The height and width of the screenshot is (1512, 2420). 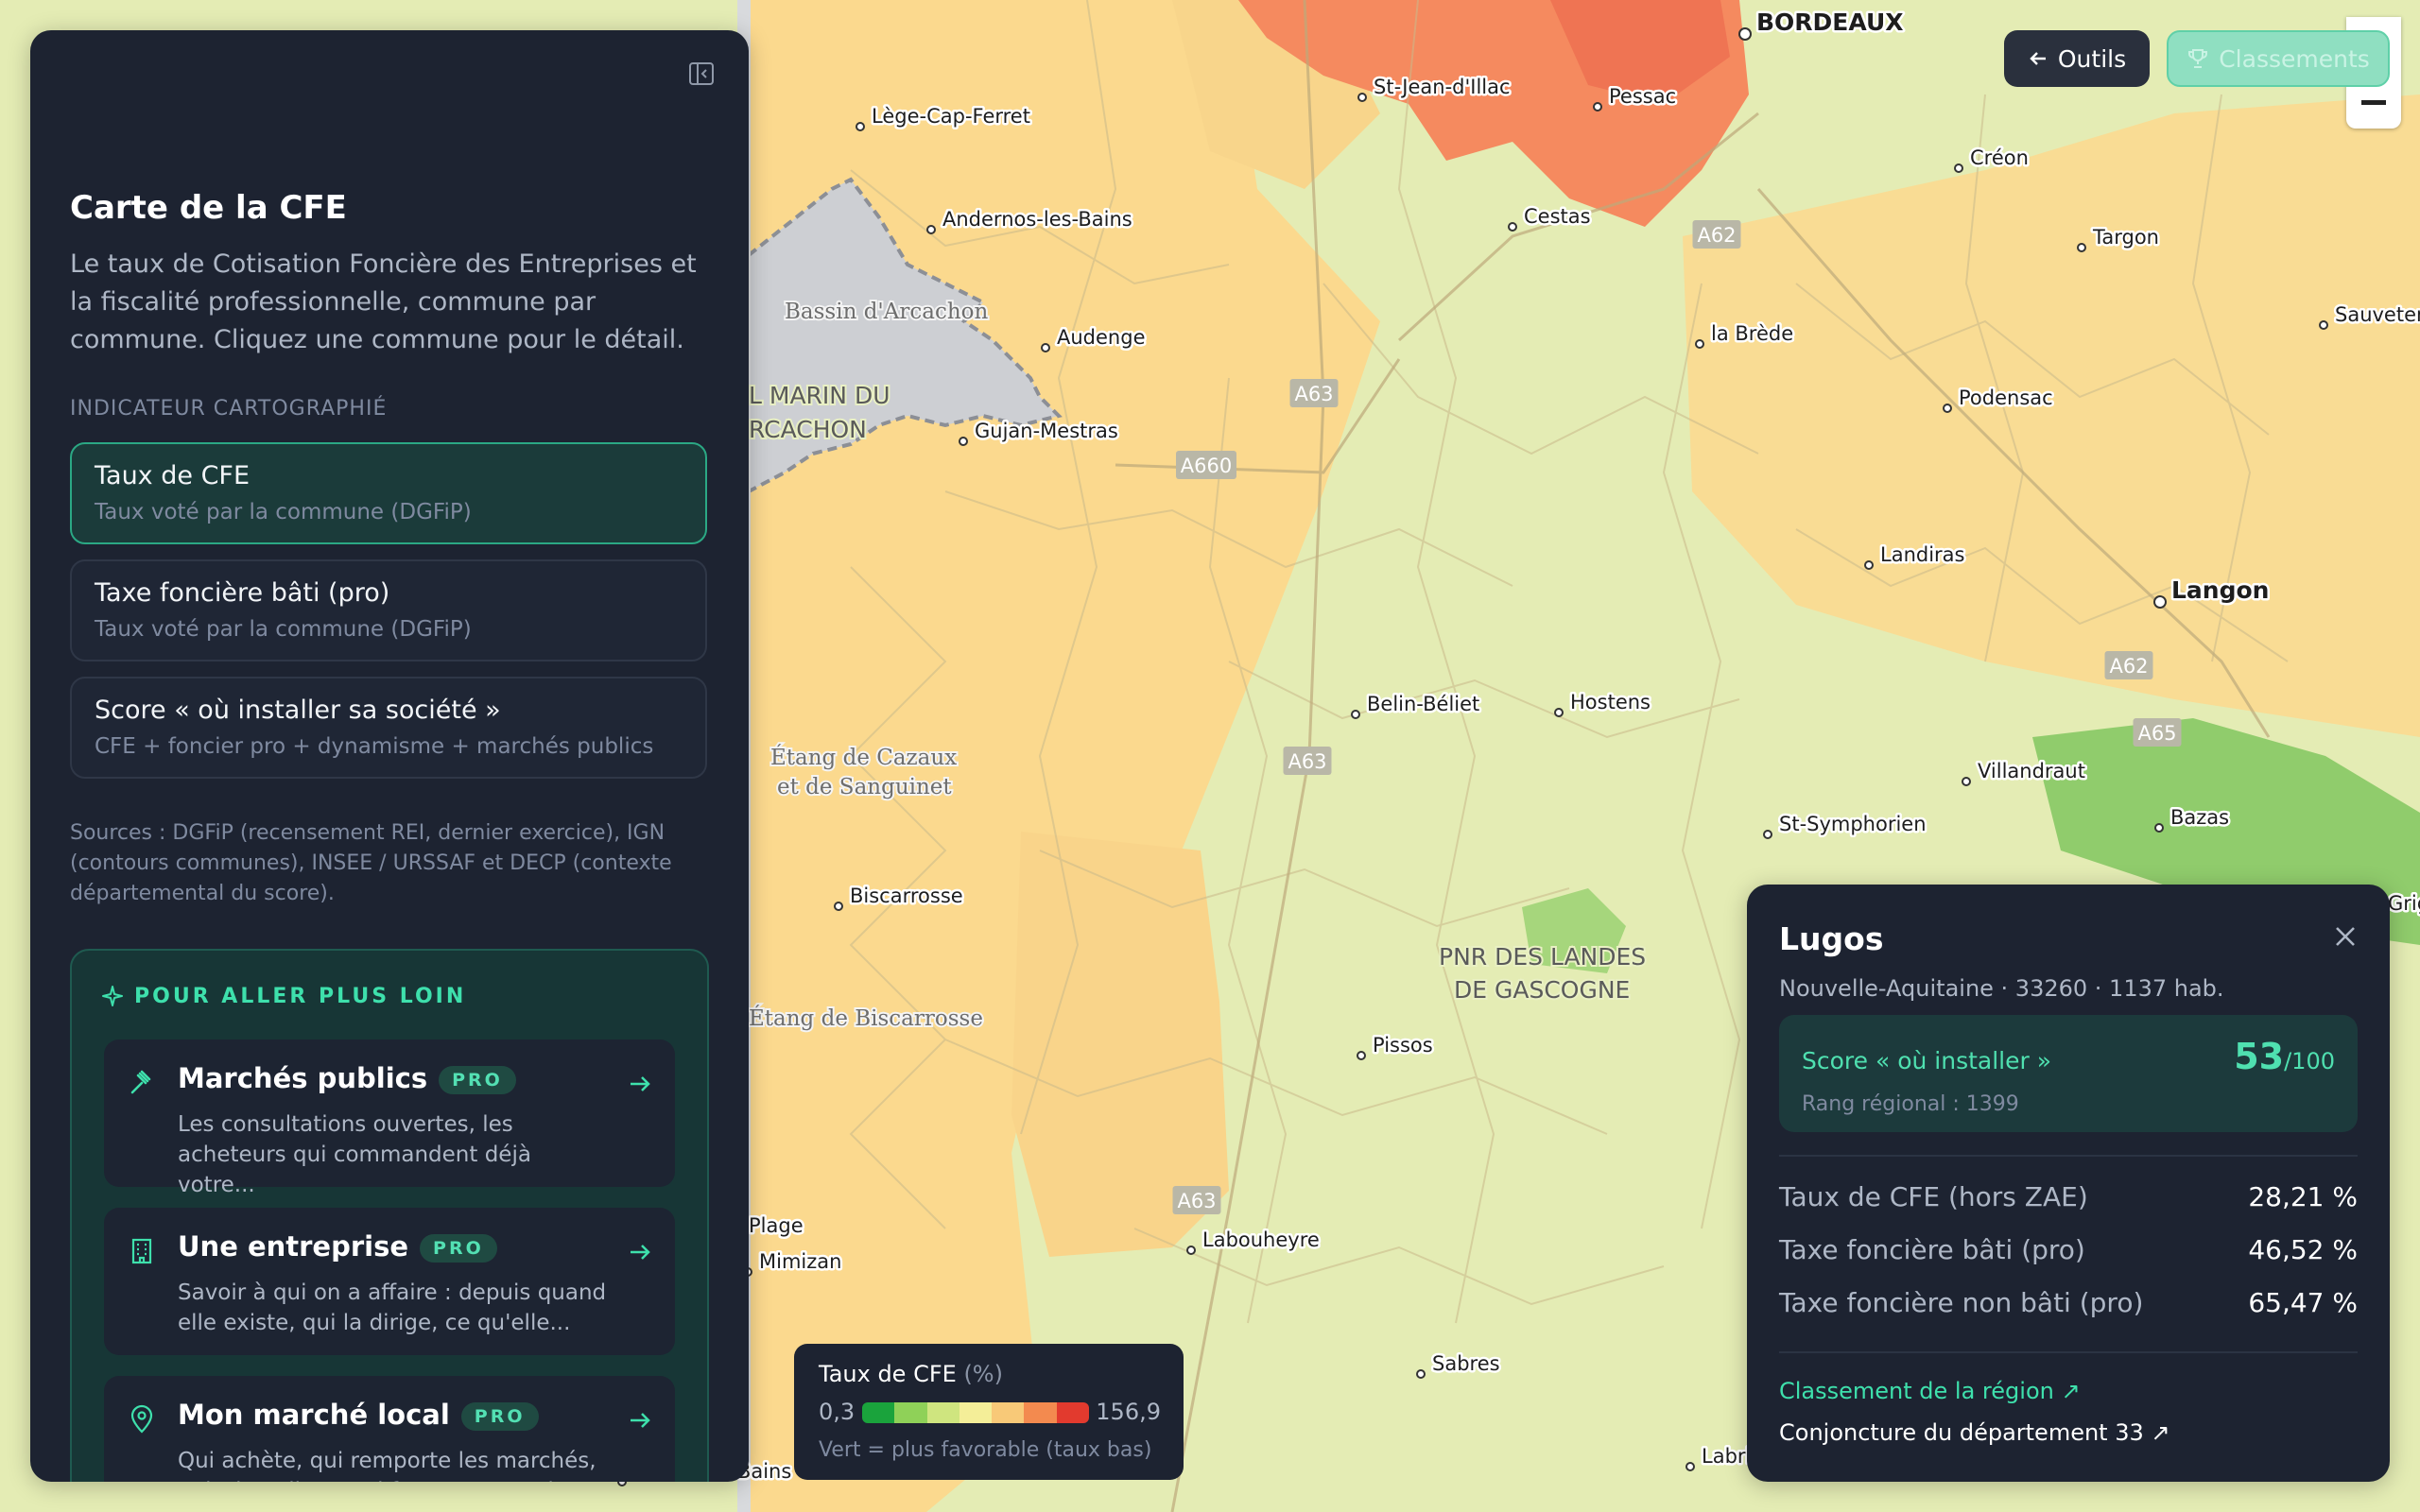 I want to click on department-conjoncture-link: Conjoncture du département 33 ↗, so click(x=1975, y=1432).